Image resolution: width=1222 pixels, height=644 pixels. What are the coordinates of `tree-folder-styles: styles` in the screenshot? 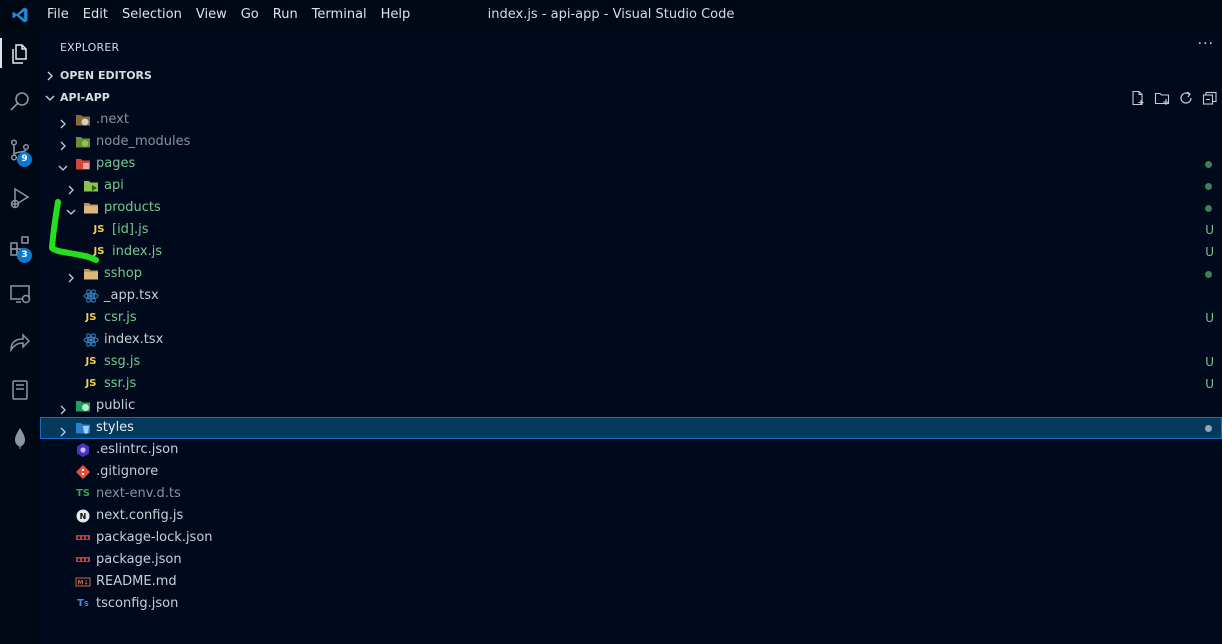 It's located at (631, 428).